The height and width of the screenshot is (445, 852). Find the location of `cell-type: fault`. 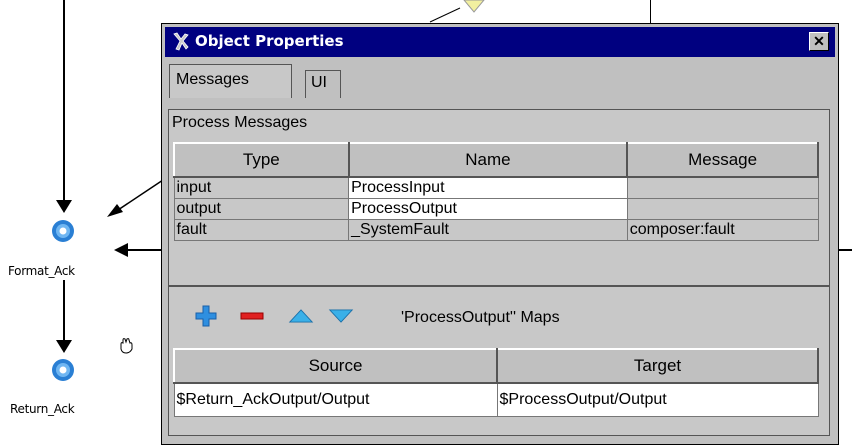

cell-type: fault is located at coordinates (261, 230).